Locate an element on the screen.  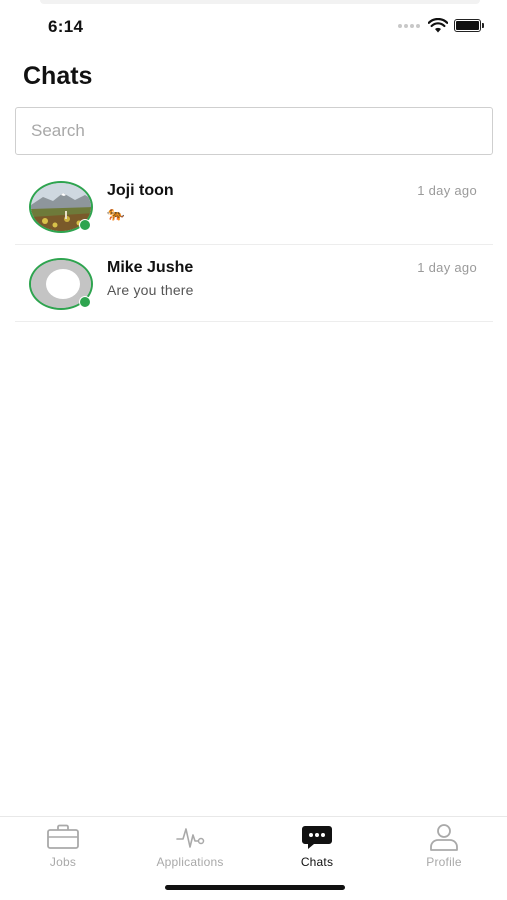
wifi-icon is located at coordinates (438, 25).